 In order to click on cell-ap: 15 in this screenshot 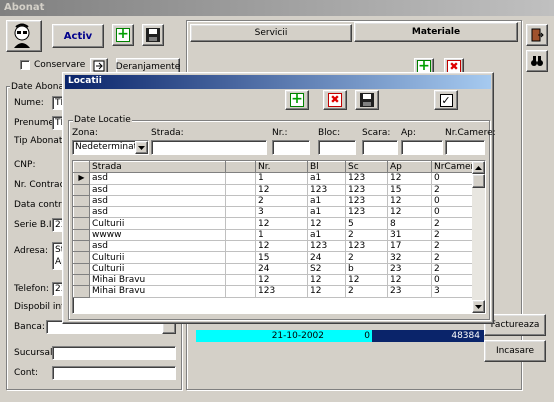, I will do `click(409, 189)`.